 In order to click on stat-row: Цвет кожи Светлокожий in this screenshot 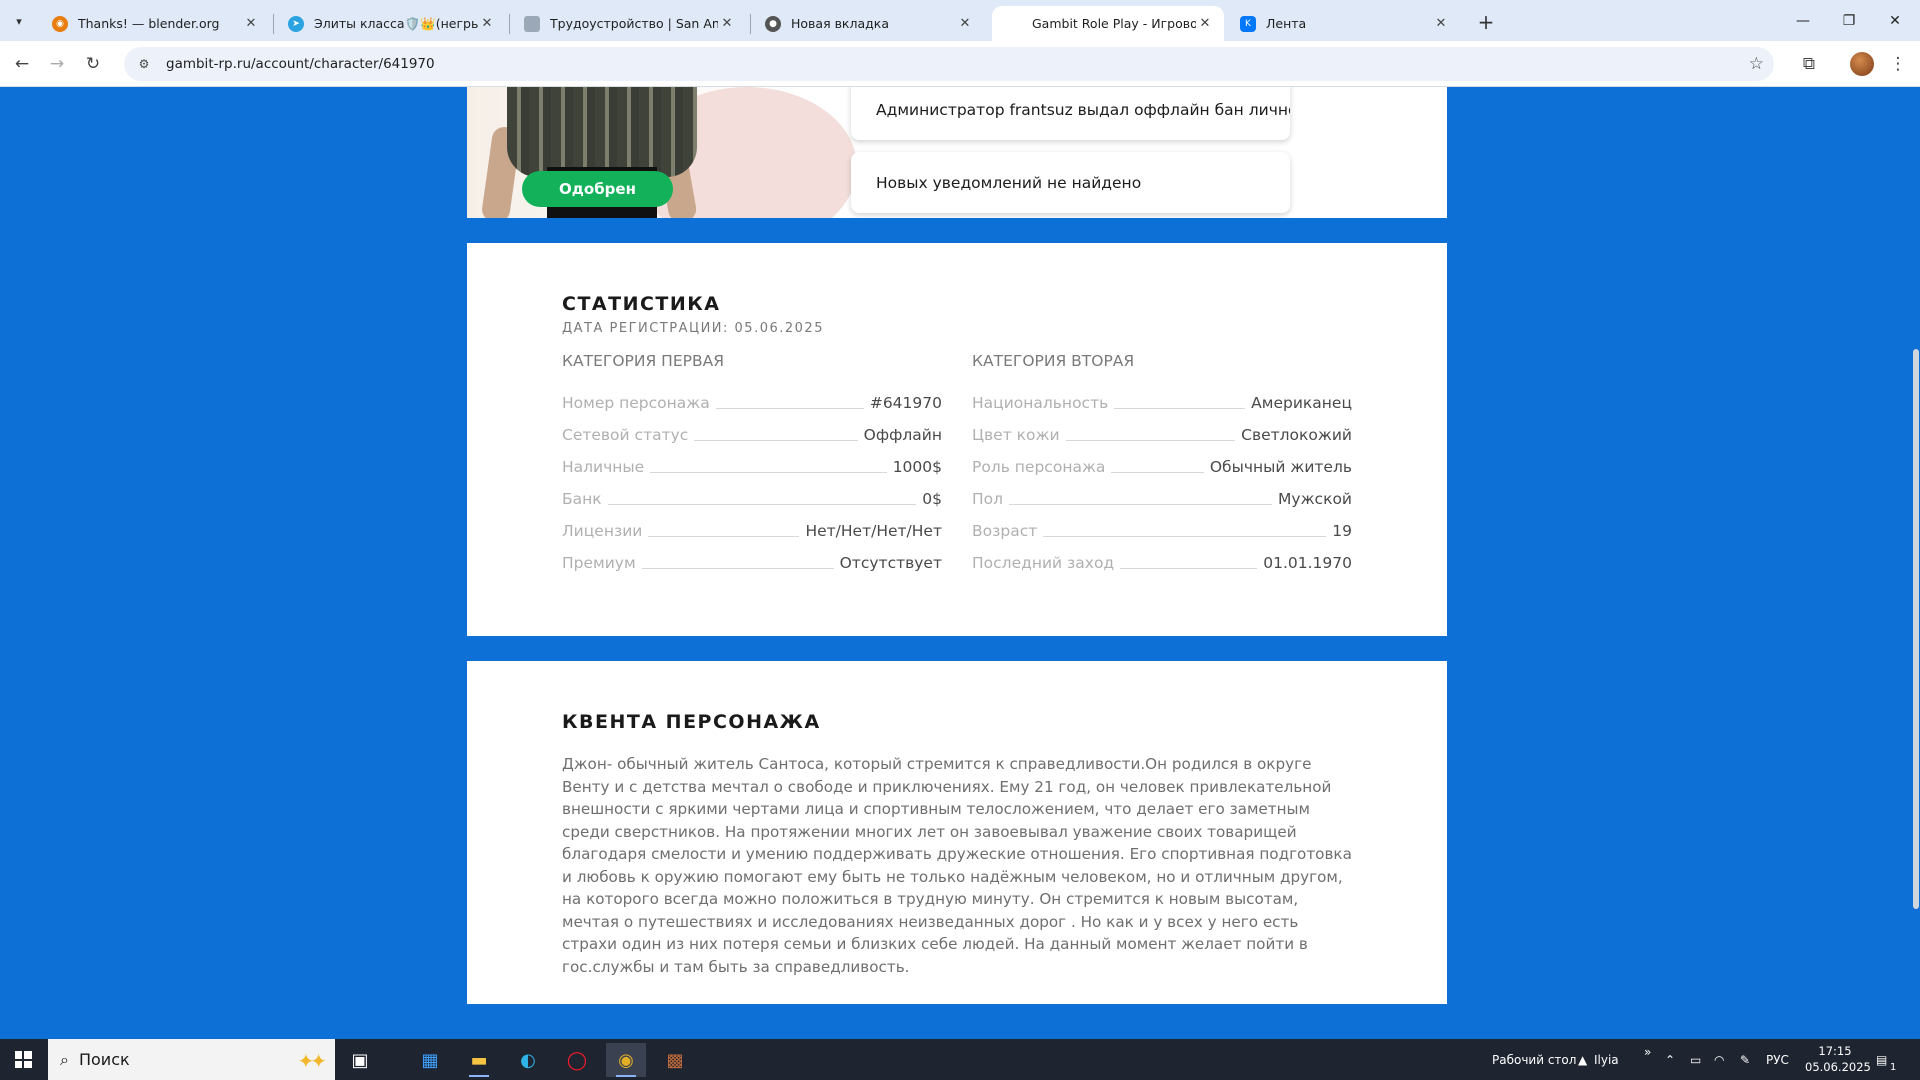, I will do `click(1162, 434)`.